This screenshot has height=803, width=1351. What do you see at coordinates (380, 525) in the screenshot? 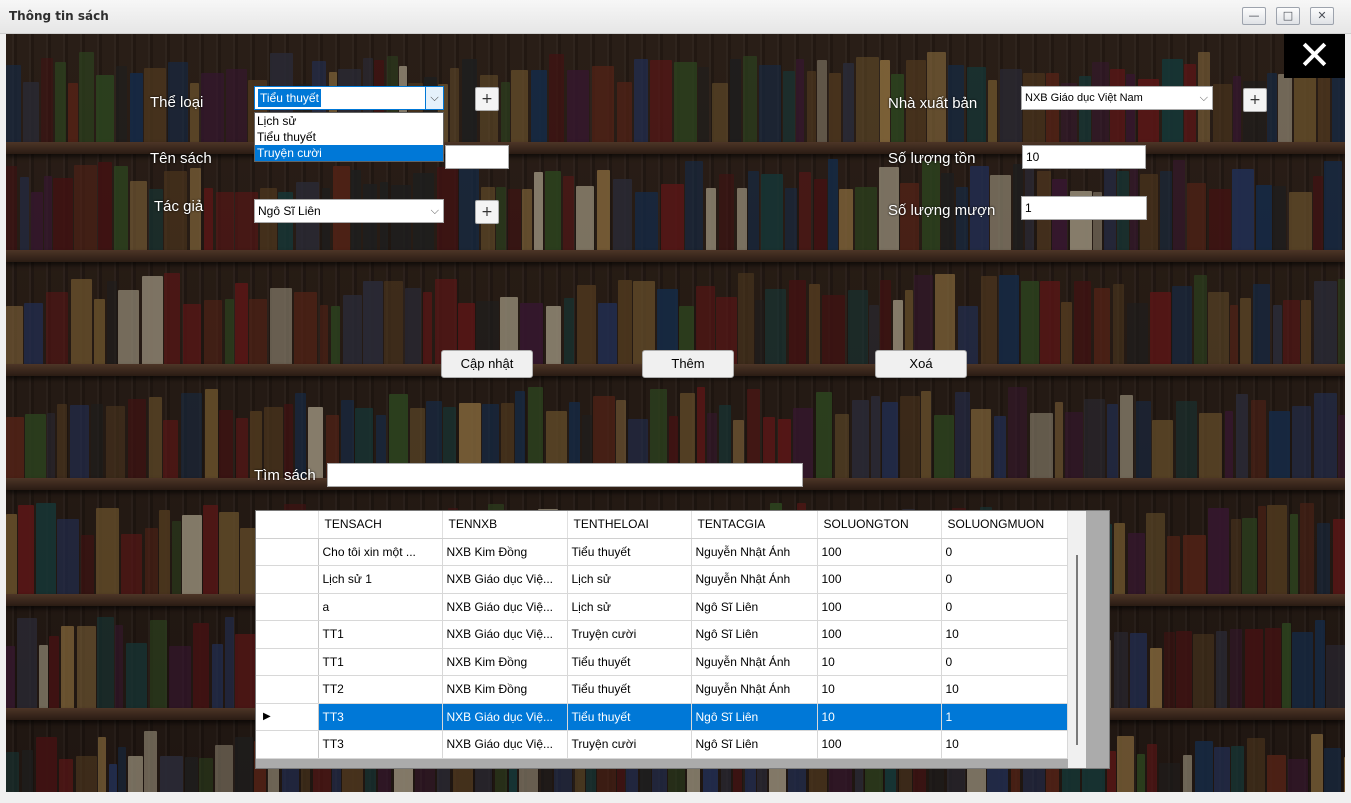
I see `column-header-tensach: TENSACH` at bounding box center [380, 525].